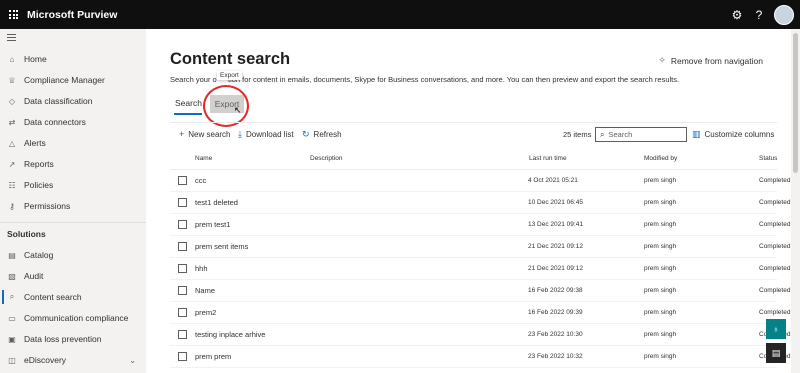 The image size is (800, 373). I want to click on row-name: prem2, so click(205, 312).